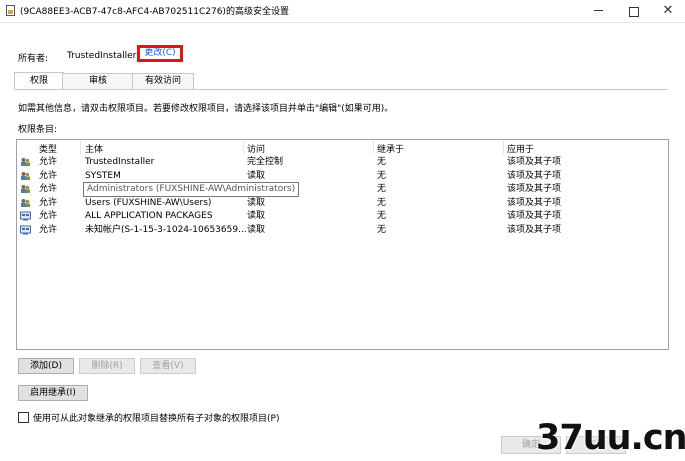 Image resolution: width=685 pixels, height=461 pixels. What do you see at coordinates (53, 393) in the screenshot?
I see `enable-inheritance-button: 启用继承(I)` at bounding box center [53, 393].